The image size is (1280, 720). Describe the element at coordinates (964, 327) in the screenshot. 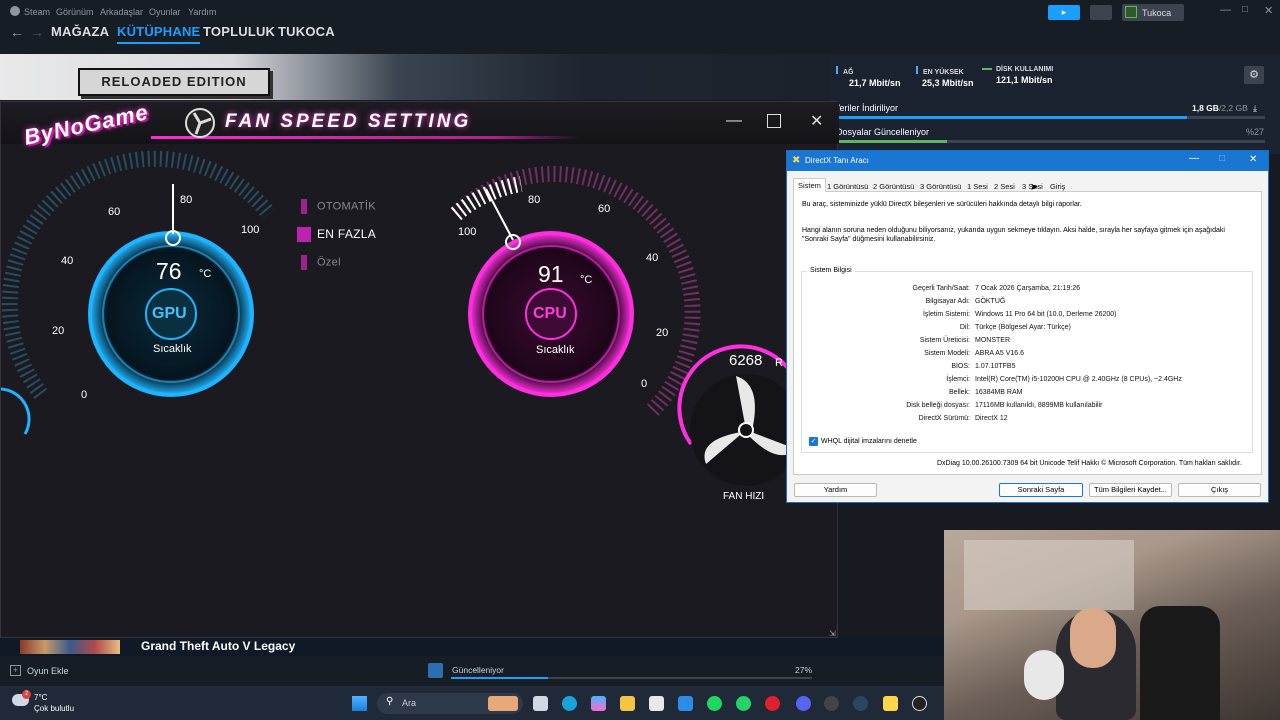

I see `row-label: Dil:` at that location.